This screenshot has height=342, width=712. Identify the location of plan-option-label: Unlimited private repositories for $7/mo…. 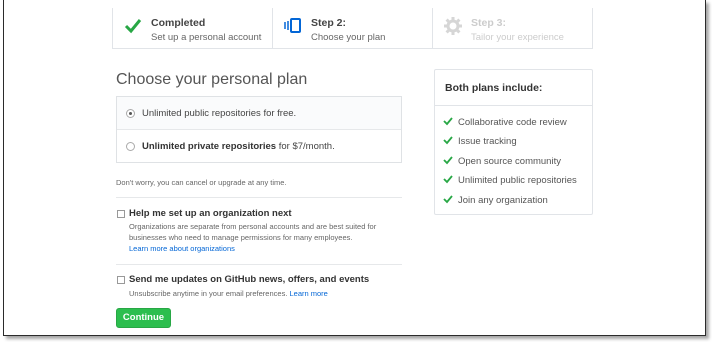
(238, 146).